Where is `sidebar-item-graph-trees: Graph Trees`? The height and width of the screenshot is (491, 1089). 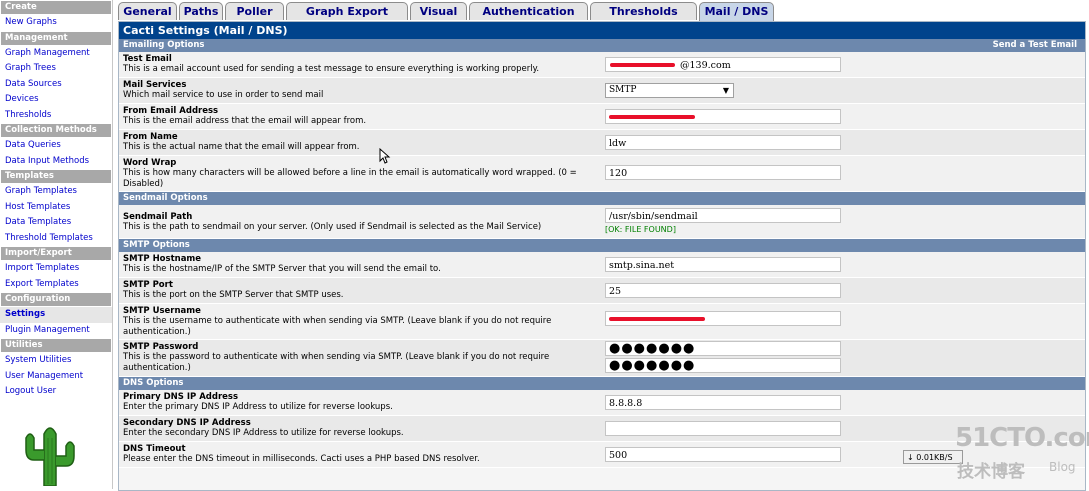 sidebar-item-graph-trees: Graph Trees is located at coordinates (56, 69).